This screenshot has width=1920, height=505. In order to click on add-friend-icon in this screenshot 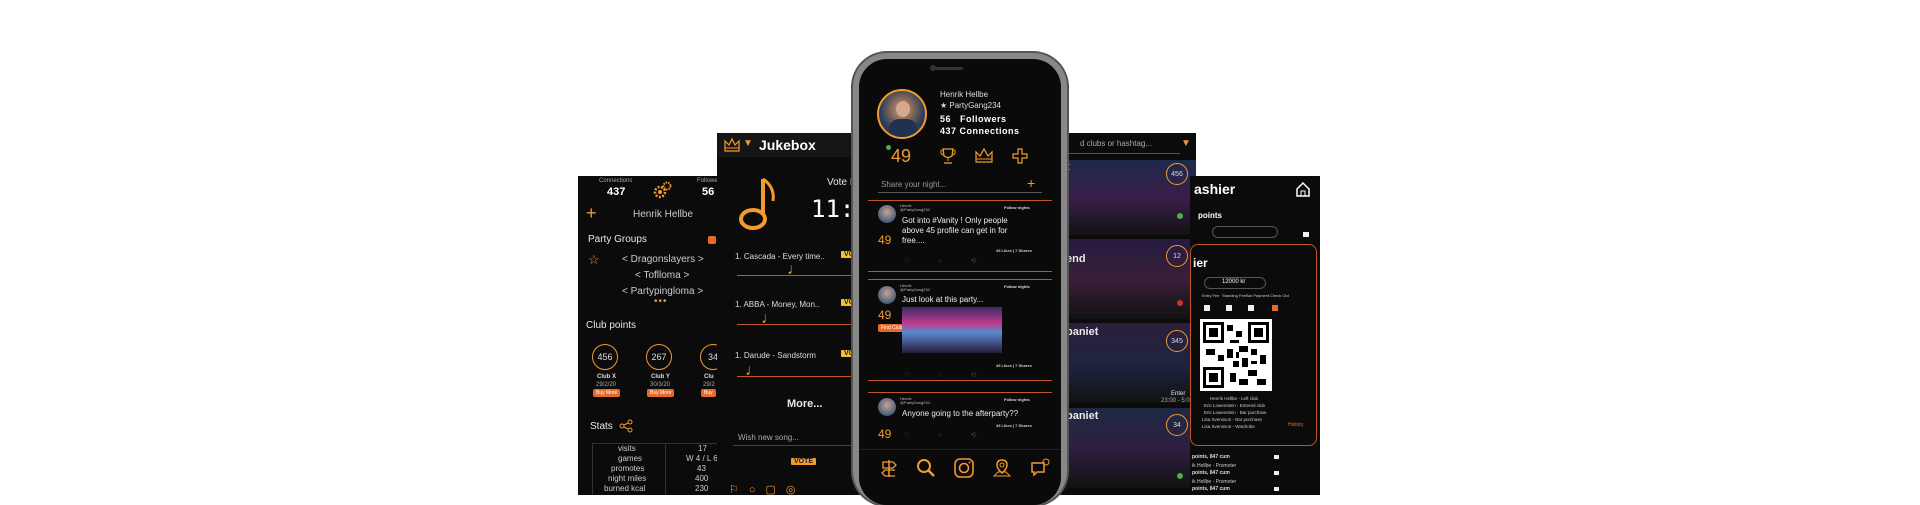, I will do `click(1020, 158)`.